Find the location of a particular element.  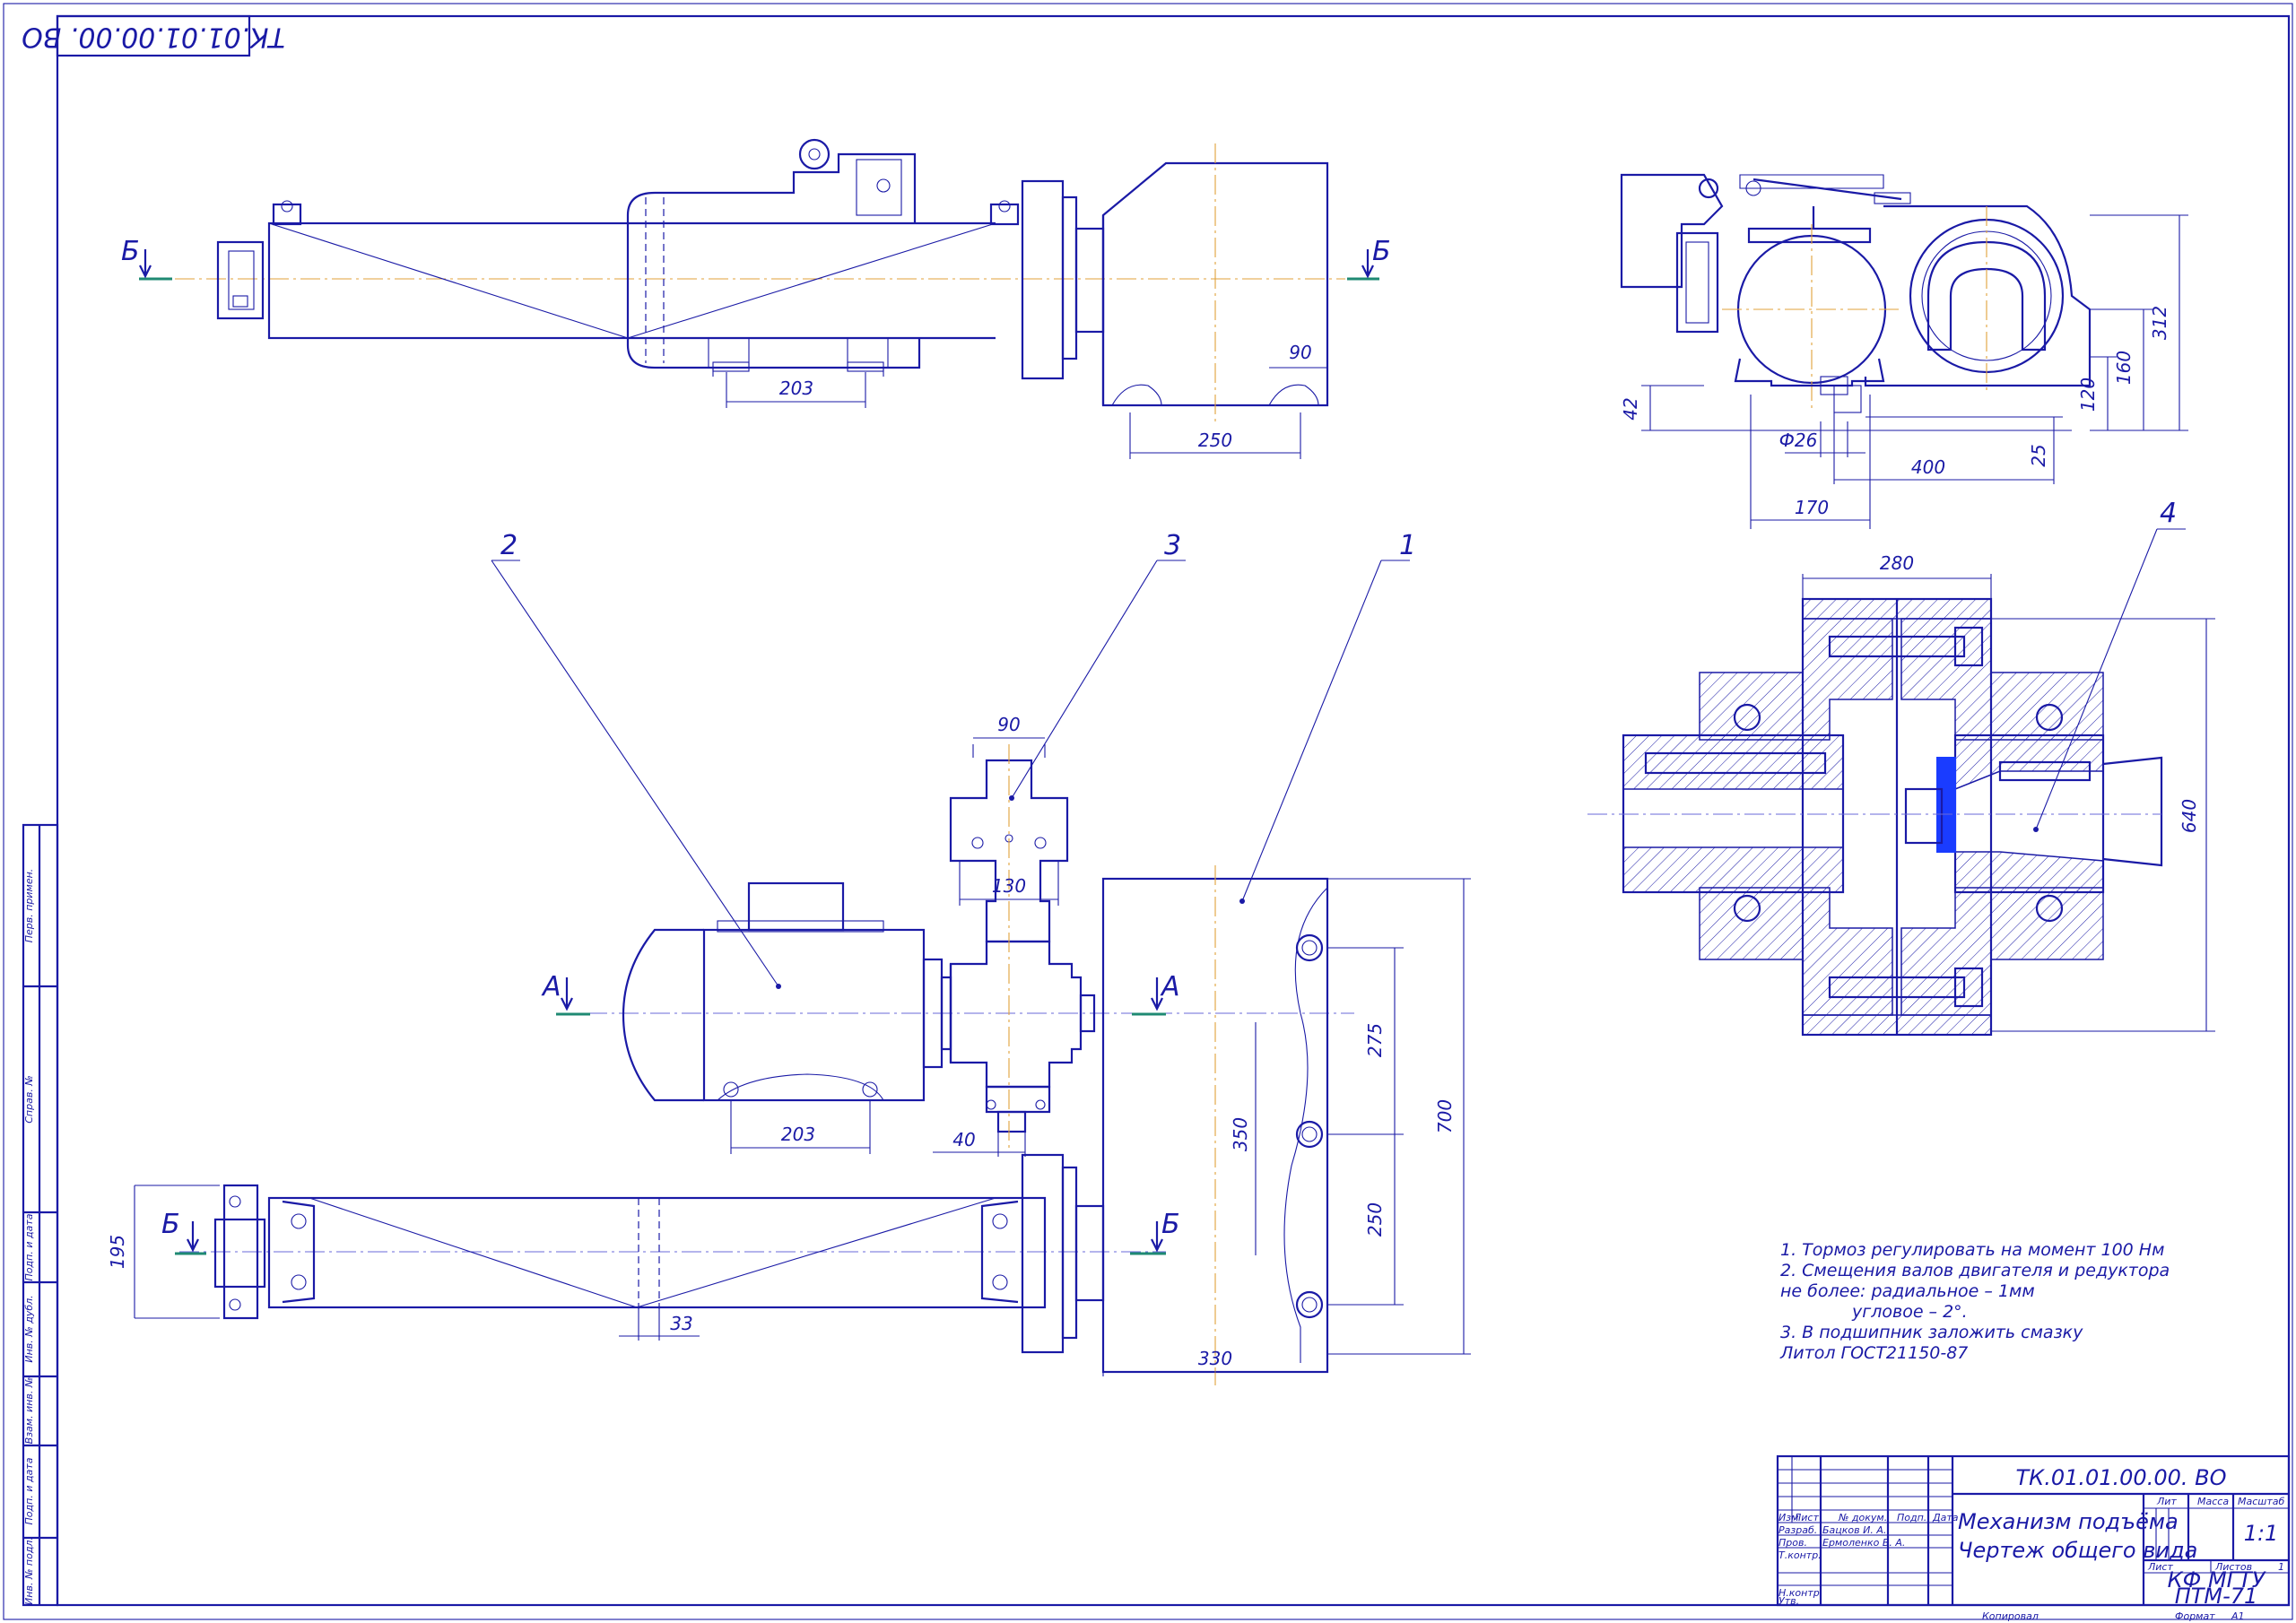

side-stamp-3: Подп. и дата is located at coordinates (29, 1246).